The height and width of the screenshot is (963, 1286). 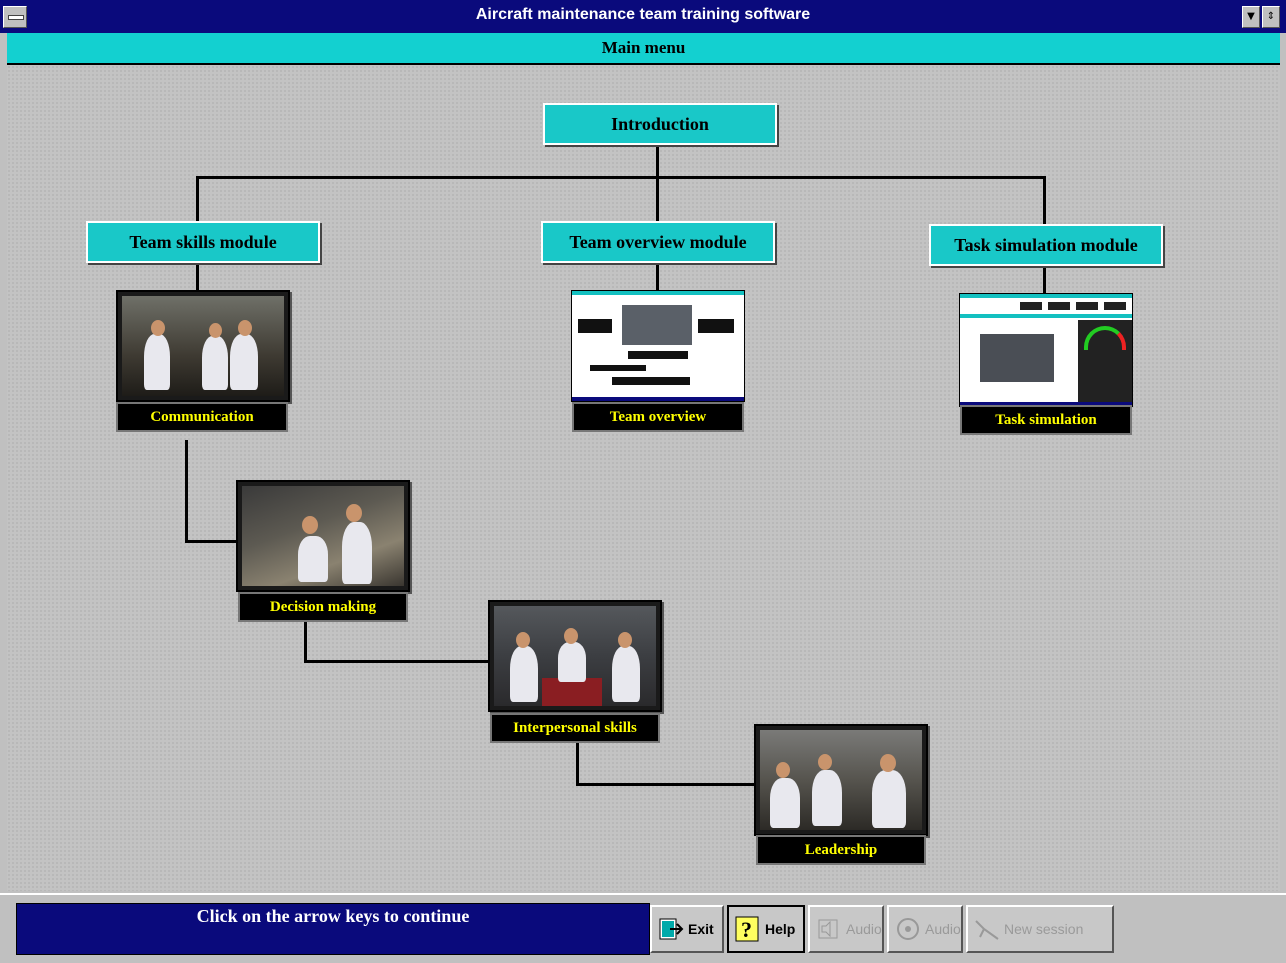 I want to click on interpersonal-skills-photo, so click(x=575, y=656).